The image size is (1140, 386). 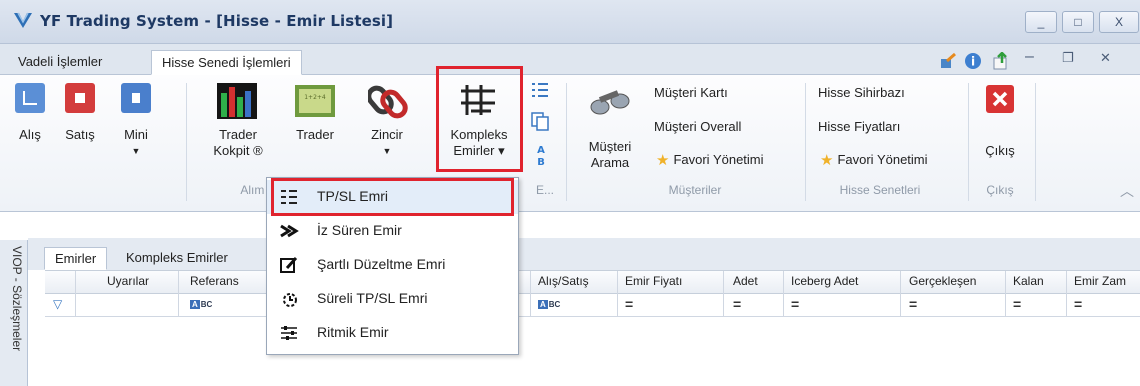 What do you see at coordinates (859, 126) in the screenshot?
I see `hisse-fiyatlari-item: Hisse Fiyatları` at bounding box center [859, 126].